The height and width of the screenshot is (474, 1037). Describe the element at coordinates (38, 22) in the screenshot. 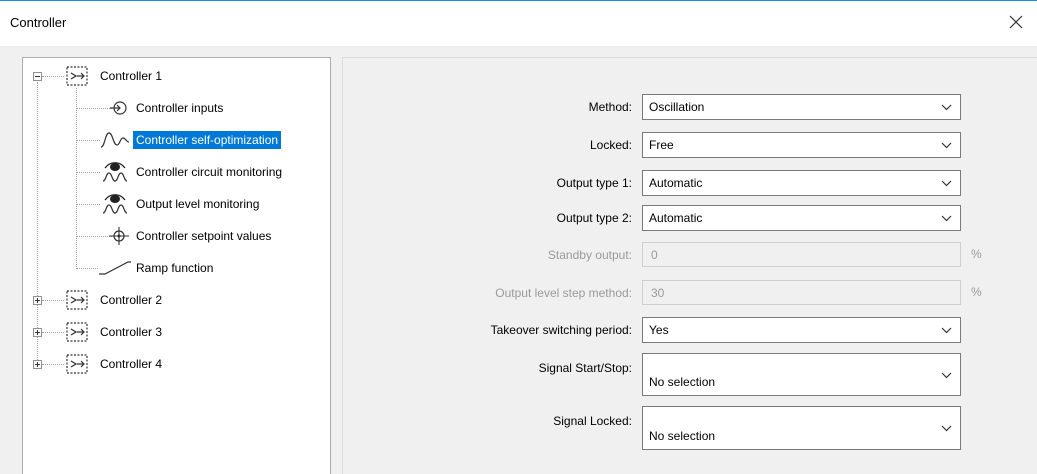

I see `window-title: Controller` at that location.